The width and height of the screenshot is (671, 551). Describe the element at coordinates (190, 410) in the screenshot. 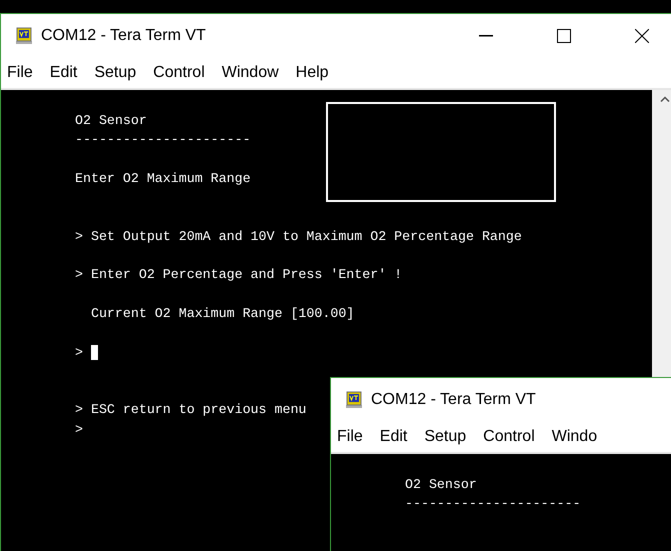

I see `terminal-line: > ESC return to previous menu` at that location.